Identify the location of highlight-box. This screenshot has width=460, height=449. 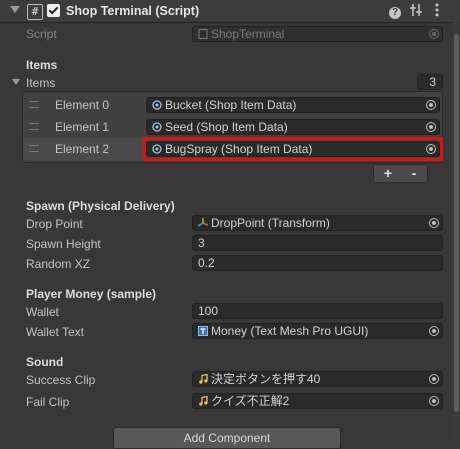
(293, 149).